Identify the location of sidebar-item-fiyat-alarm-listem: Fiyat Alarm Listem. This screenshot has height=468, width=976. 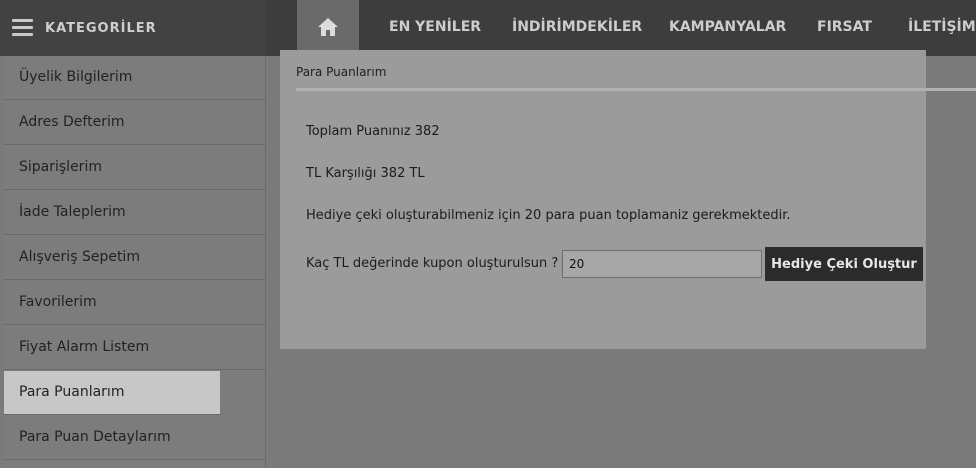
(134, 348).